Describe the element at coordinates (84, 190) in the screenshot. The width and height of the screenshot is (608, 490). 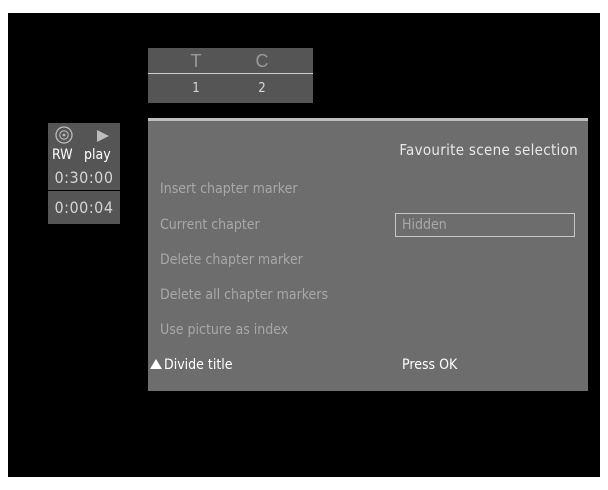
I see `status-divider` at that location.